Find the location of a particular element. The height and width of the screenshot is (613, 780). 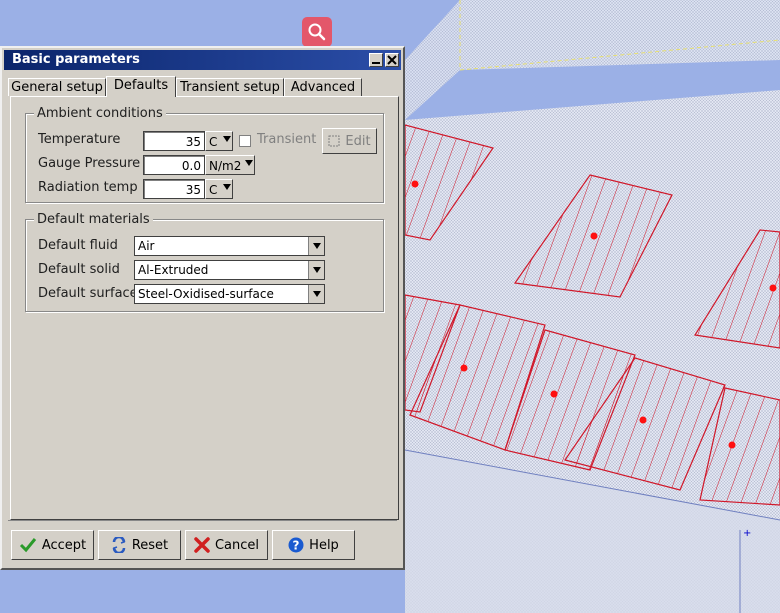

radiation-unit-value: C is located at coordinates (213, 190).